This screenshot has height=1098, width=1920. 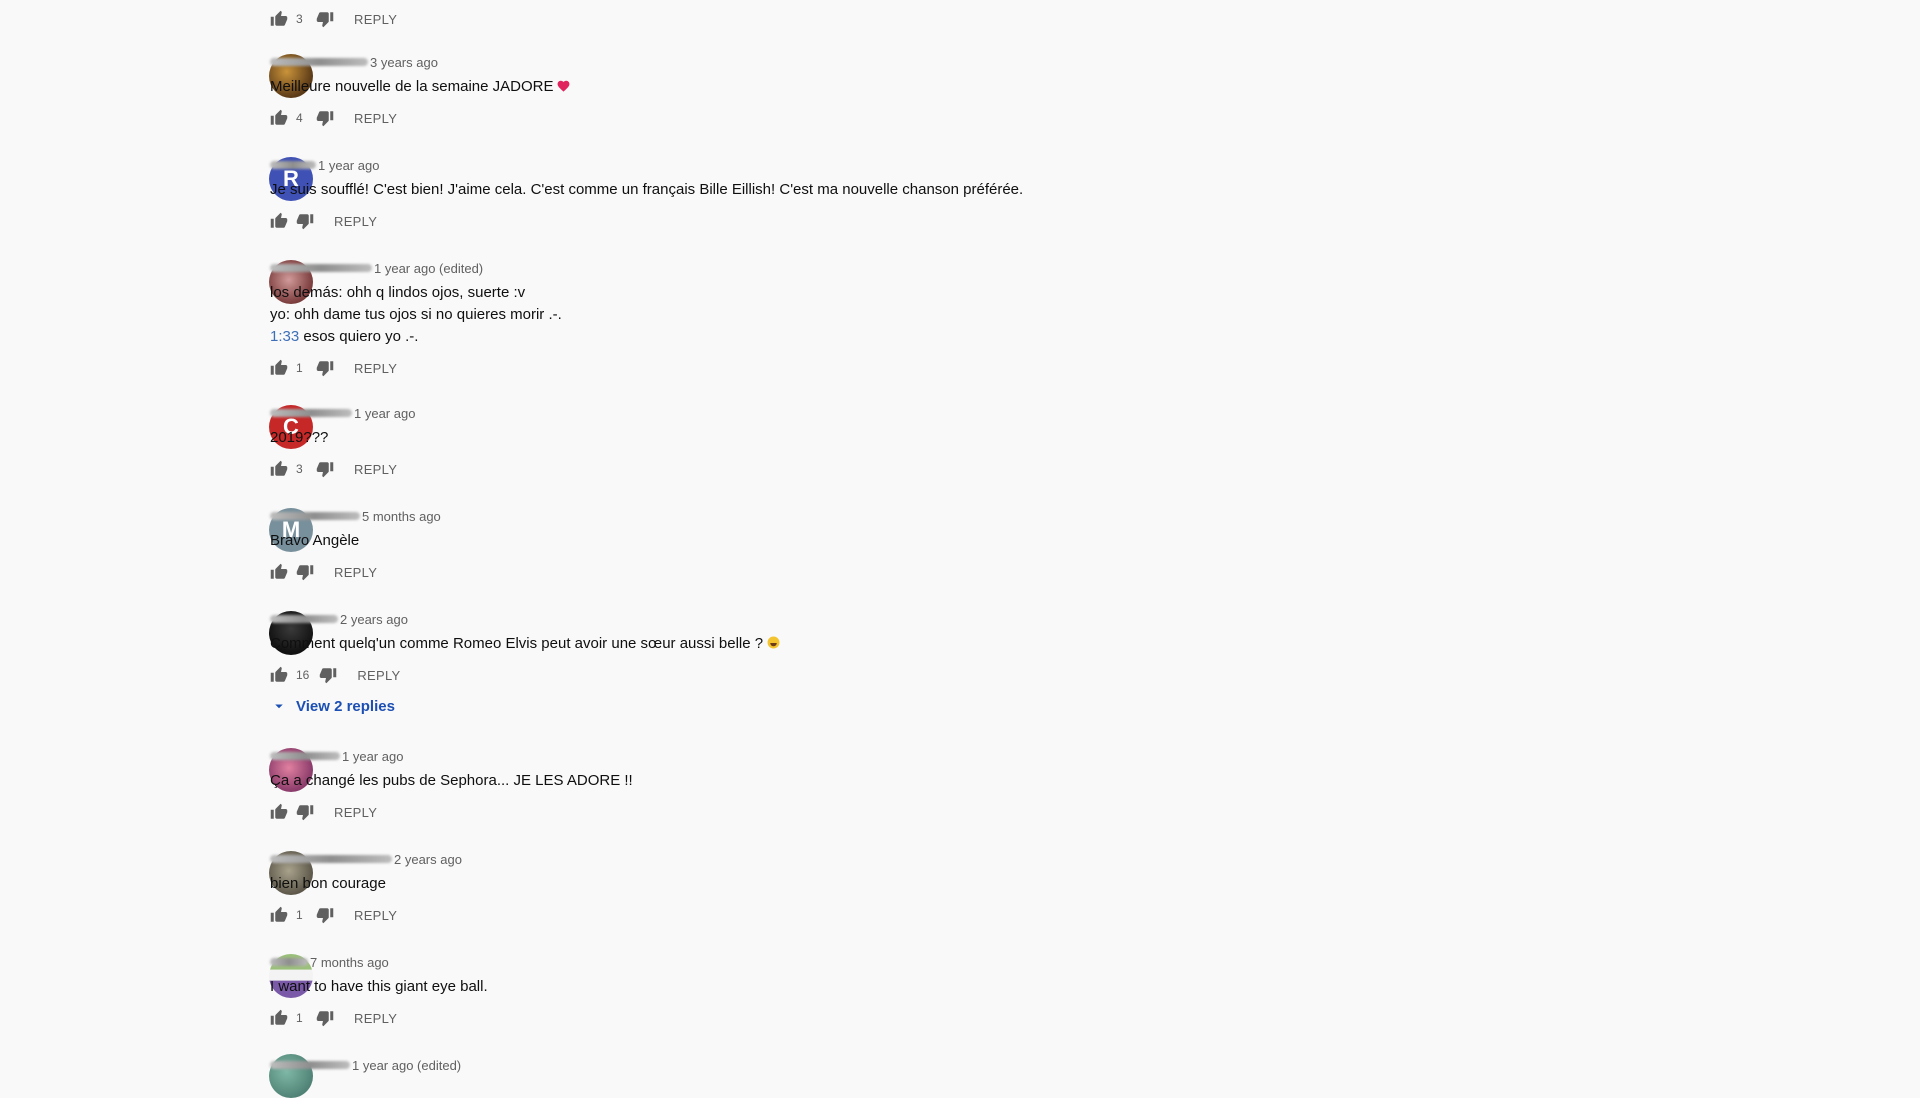 What do you see at coordinates (401, 516) in the screenshot?
I see `comment-time: 5 months ago` at bounding box center [401, 516].